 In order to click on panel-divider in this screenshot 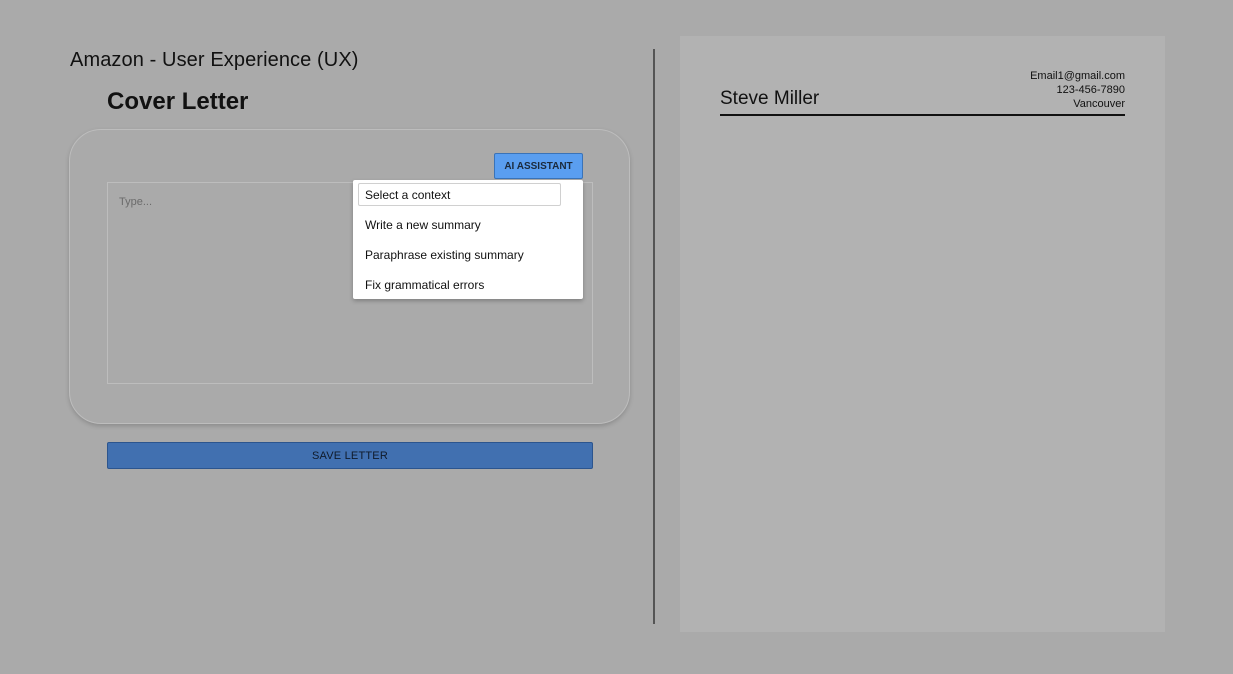, I will do `click(654, 336)`.